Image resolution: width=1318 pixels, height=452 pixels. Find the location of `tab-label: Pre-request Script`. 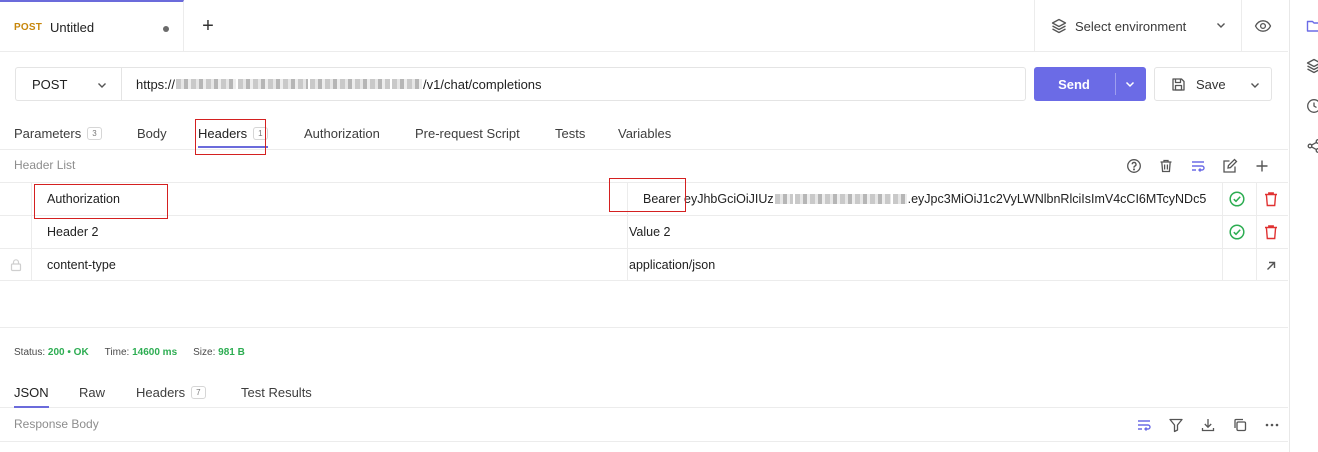

tab-label: Pre-request Script is located at coordinates (467, 133).